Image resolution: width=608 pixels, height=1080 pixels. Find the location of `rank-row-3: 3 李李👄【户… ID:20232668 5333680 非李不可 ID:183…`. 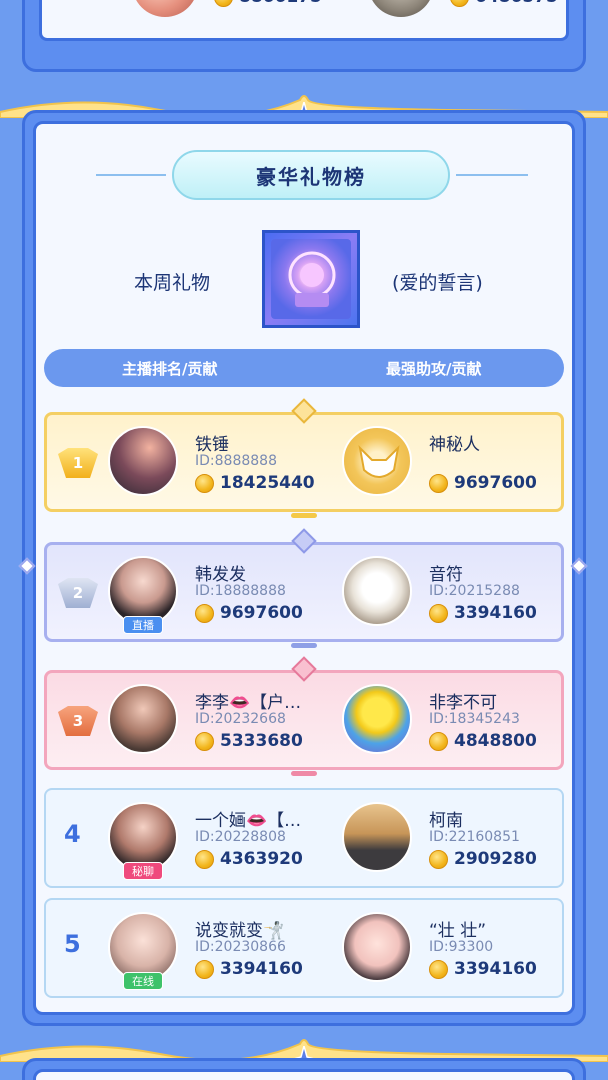

rank-row-3: 3 李李👄【户… ID:20232668 5333680 非李不可 ID:183… is located at coordinates (304, 716).